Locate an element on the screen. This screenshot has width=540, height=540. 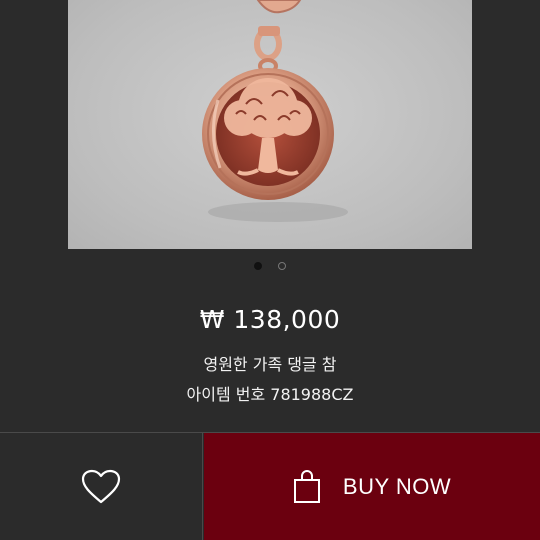
rose-gold-tree-charm-image is located at coordinates (275, 111).